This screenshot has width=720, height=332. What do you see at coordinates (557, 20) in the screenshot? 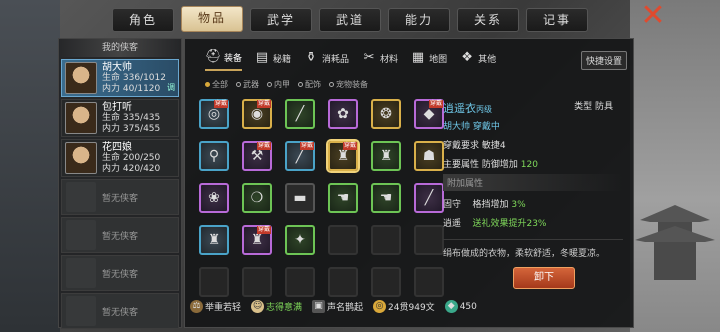
I see `tab-journal: 记事` at bounding box center [557, 20].